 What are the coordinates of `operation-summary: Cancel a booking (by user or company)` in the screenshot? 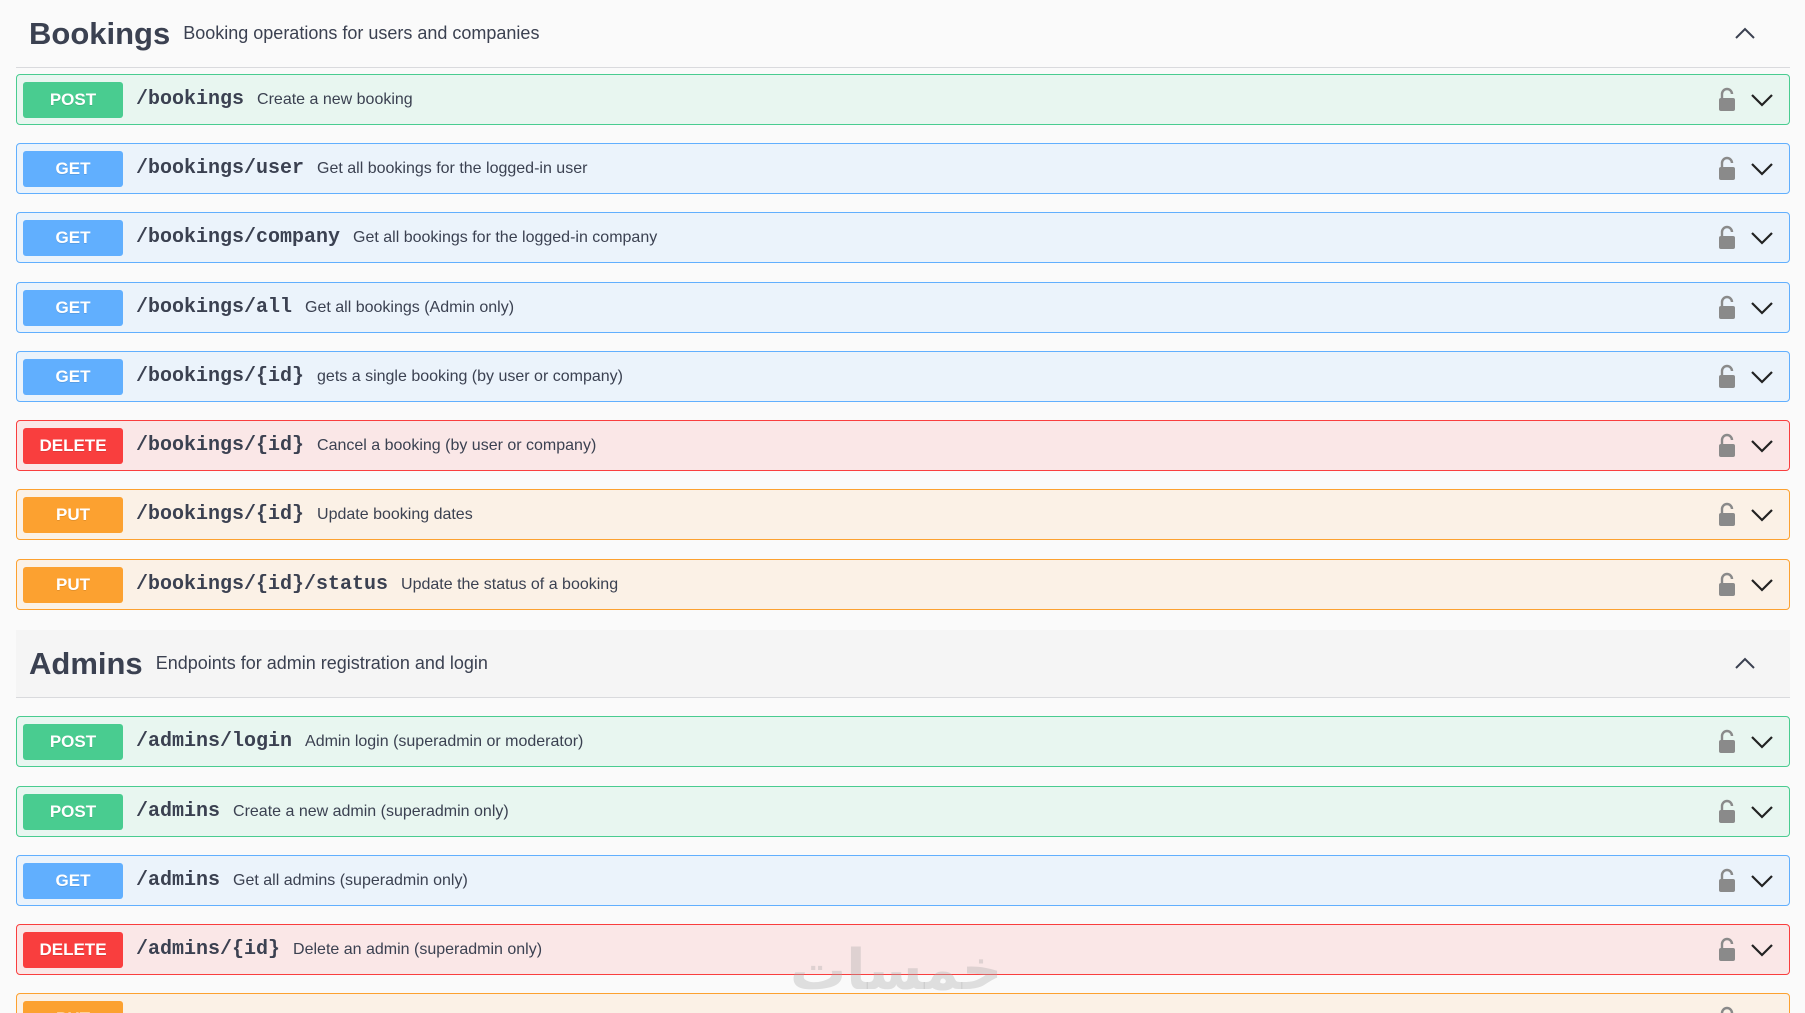 It's located at (457, 445).